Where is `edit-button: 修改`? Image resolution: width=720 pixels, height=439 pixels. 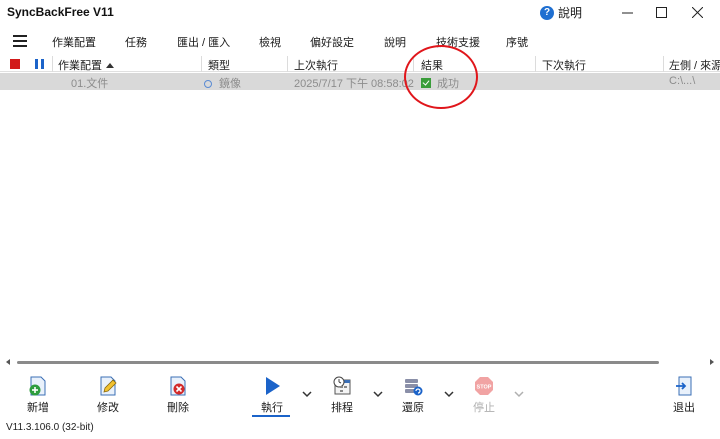
edit-button: 修改 is located at coordinates (108, 395).